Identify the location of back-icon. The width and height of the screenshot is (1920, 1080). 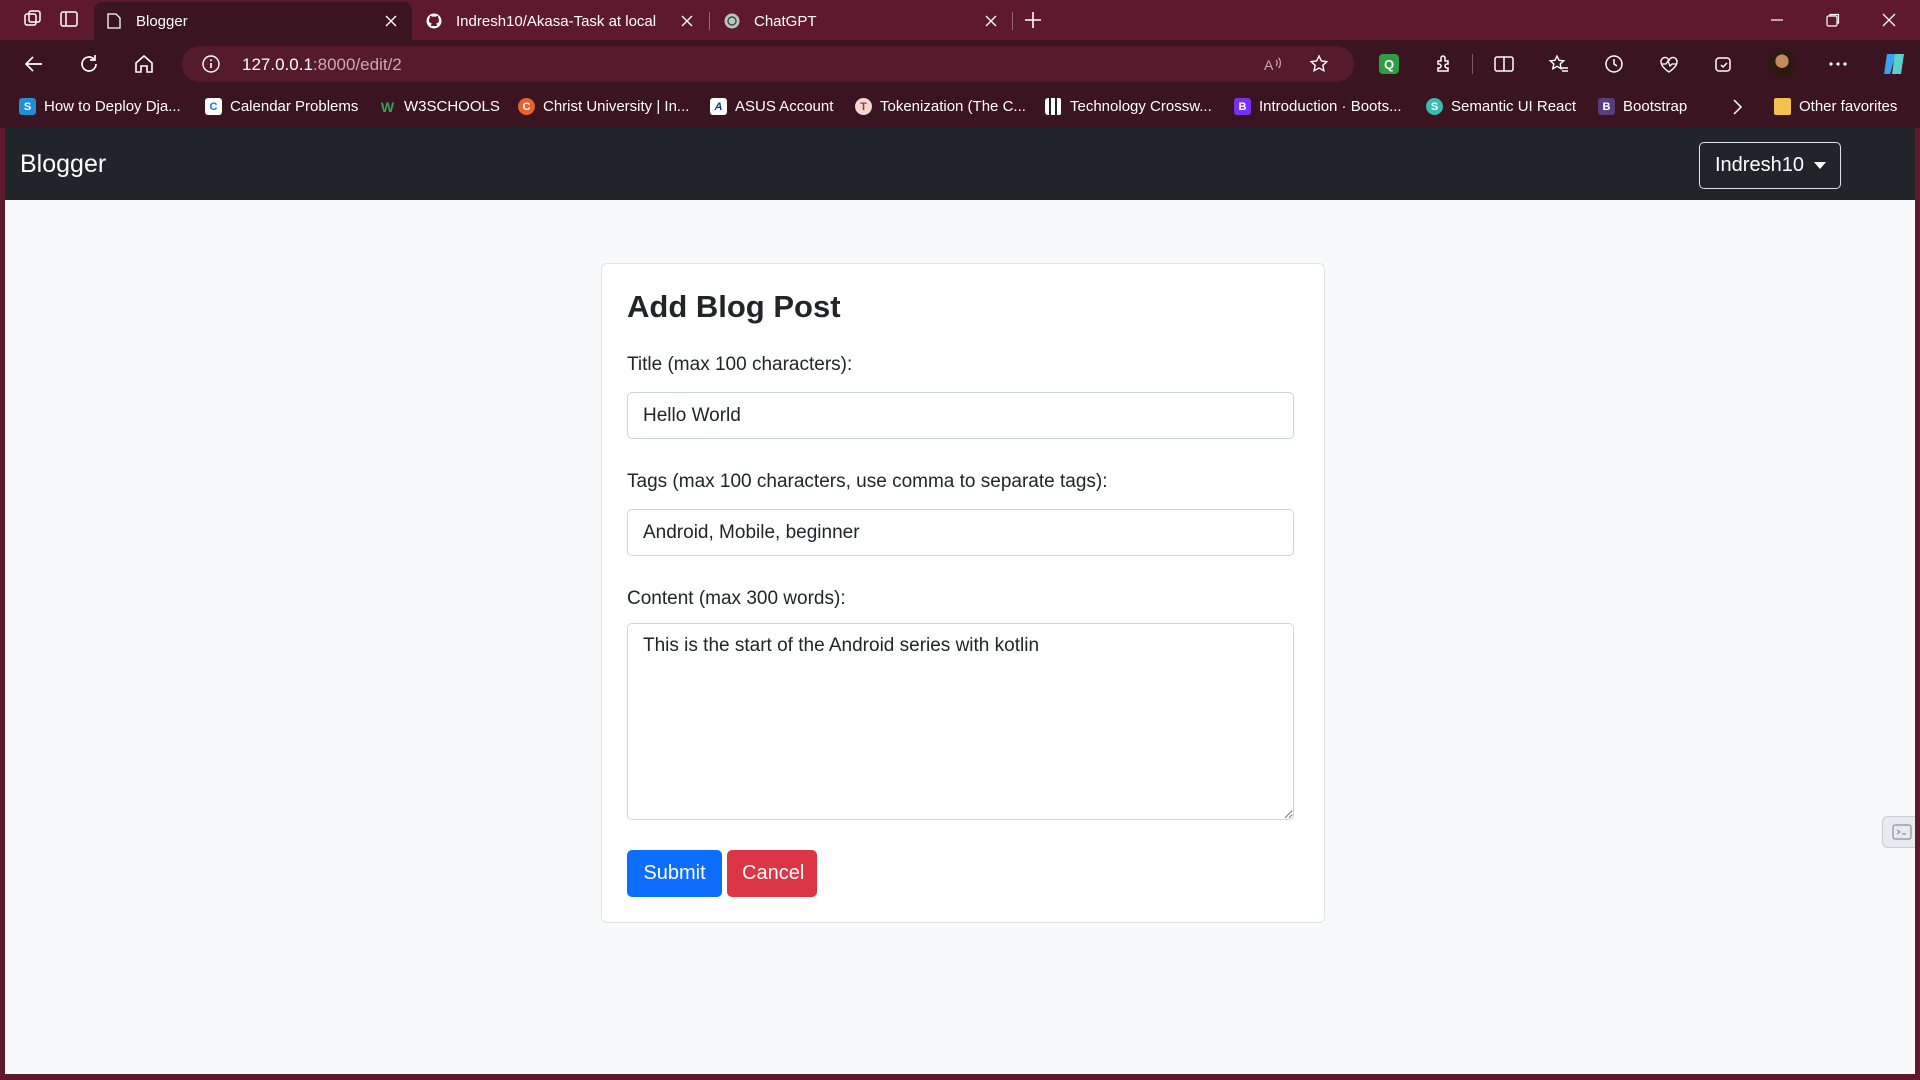
(34, 64).